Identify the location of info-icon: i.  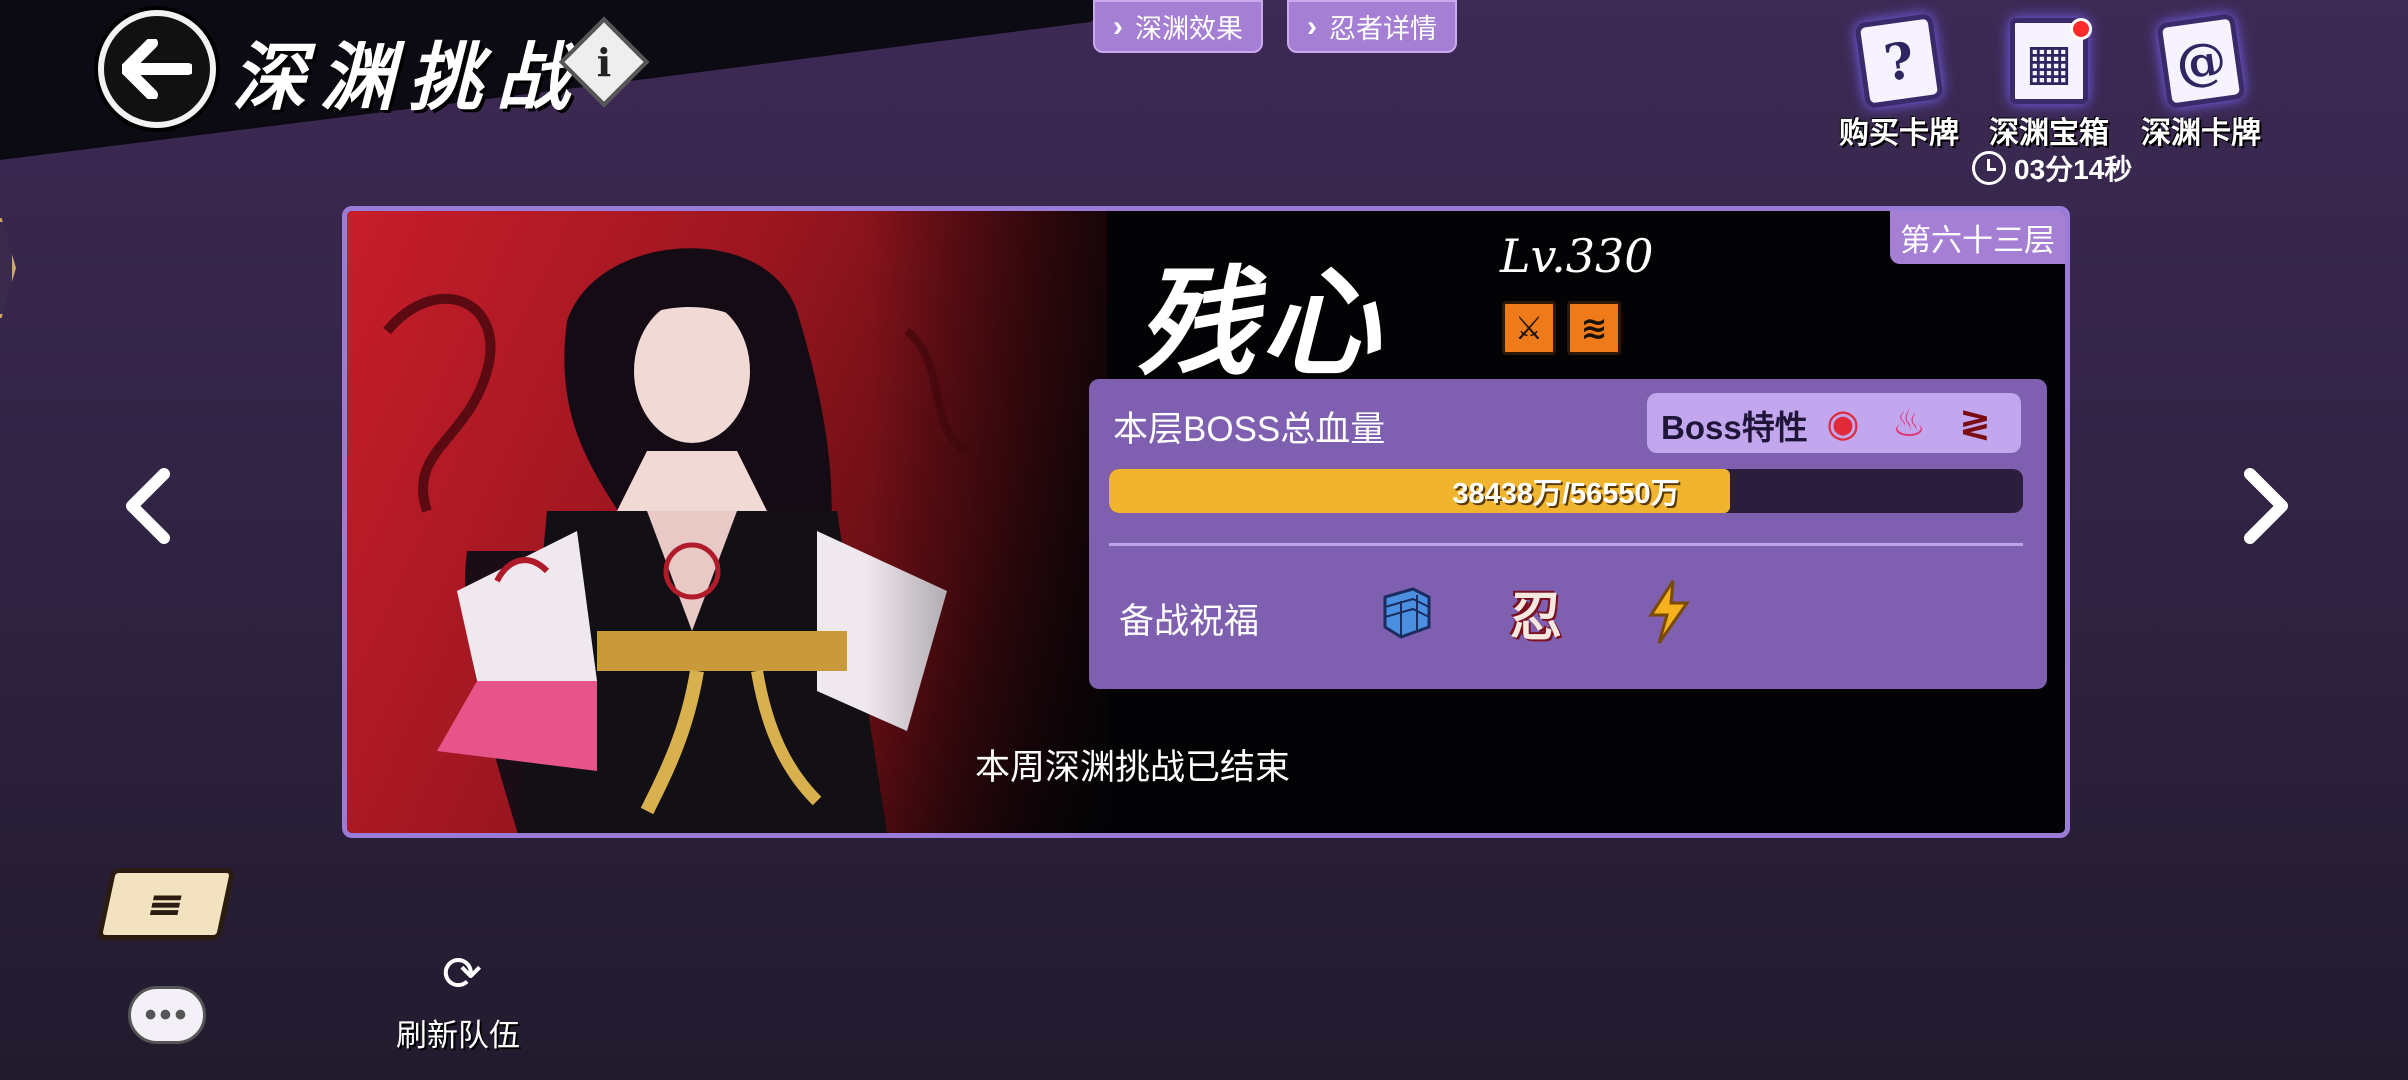
(604, 62).